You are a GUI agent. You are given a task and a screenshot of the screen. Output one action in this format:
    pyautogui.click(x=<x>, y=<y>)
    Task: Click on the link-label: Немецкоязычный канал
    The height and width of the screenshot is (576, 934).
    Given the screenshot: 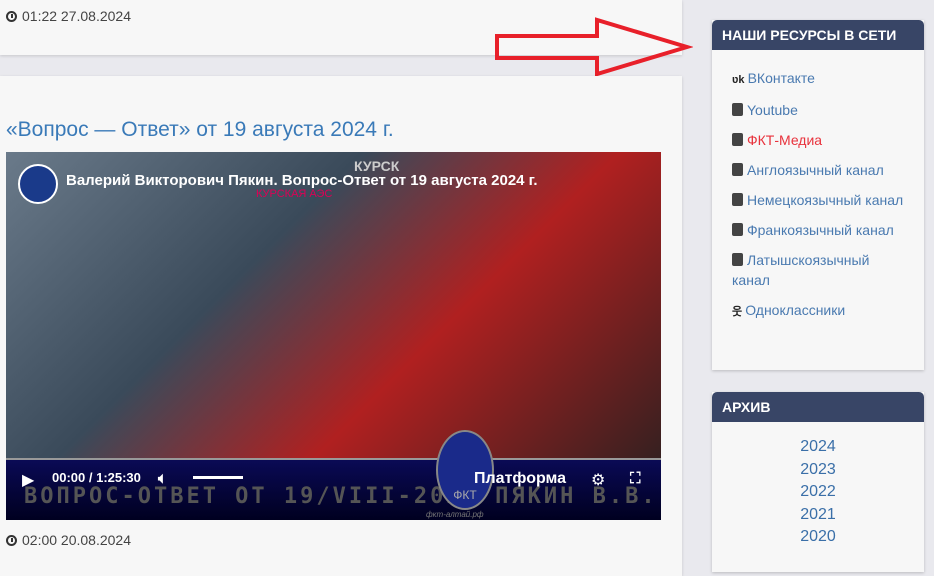 What is the action you would take?
    pyautogui.click(x=825, y=200)
    